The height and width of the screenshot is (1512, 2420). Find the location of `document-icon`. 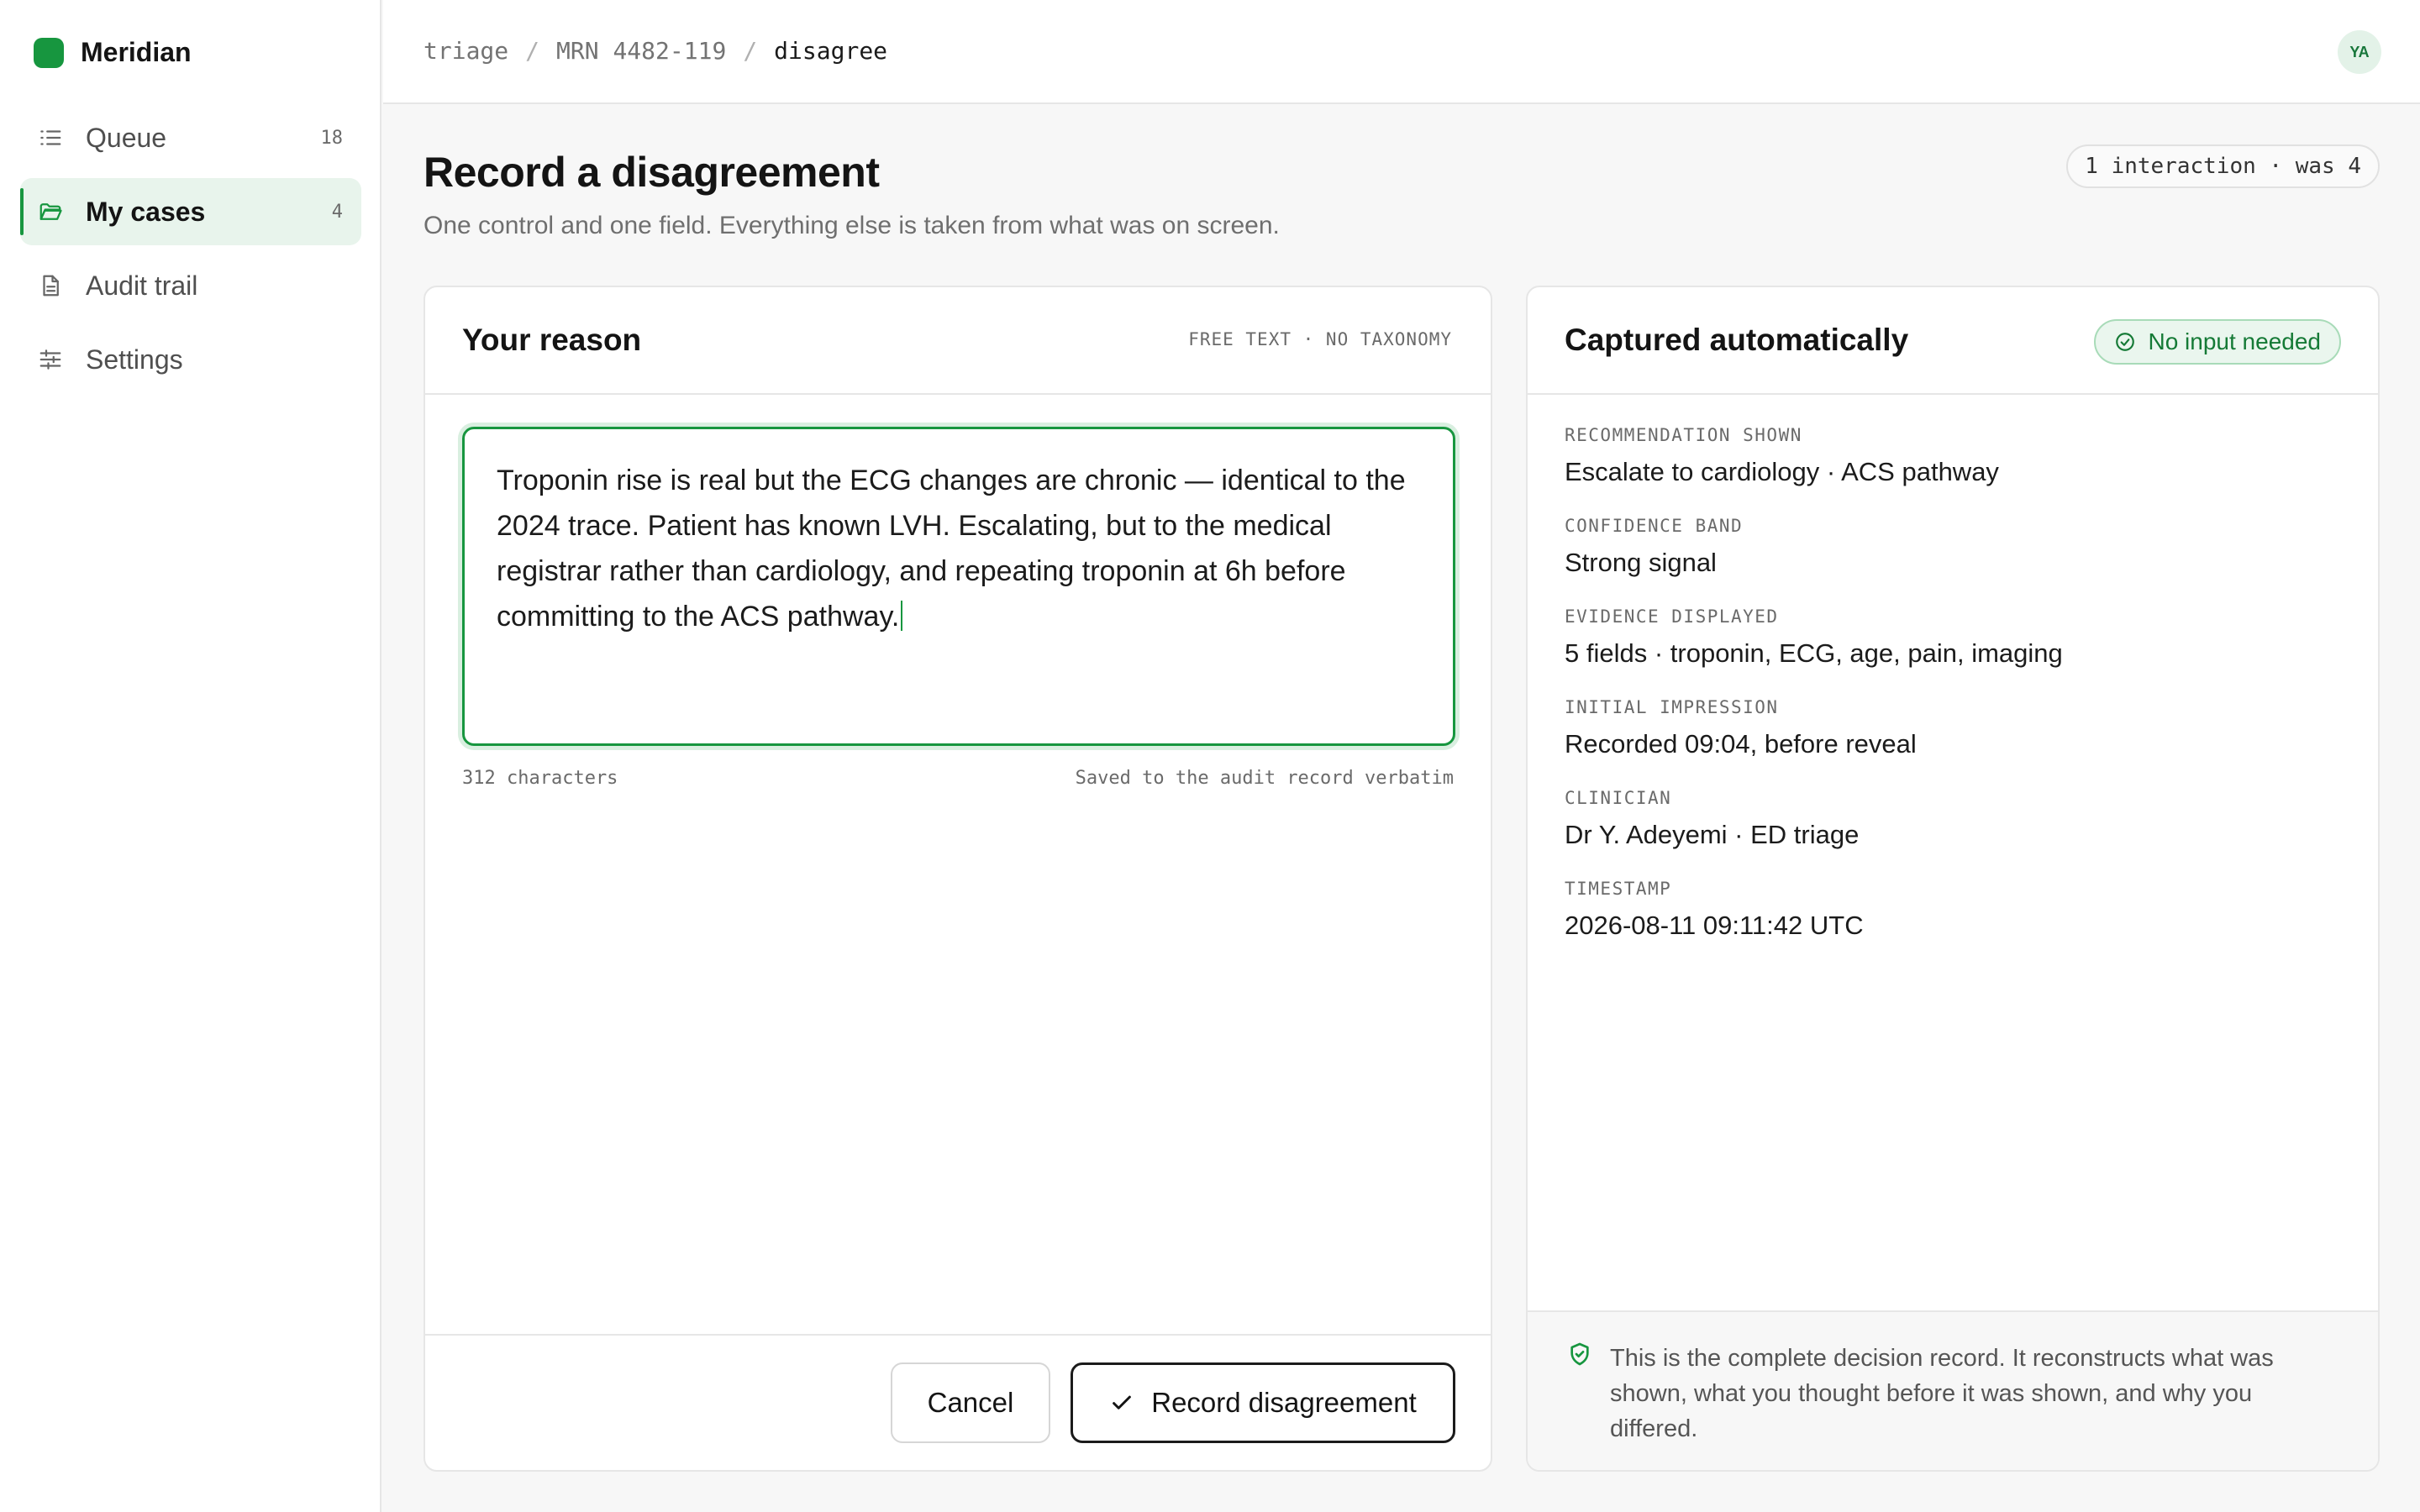

document-icon is located at coordinates (51, 285).